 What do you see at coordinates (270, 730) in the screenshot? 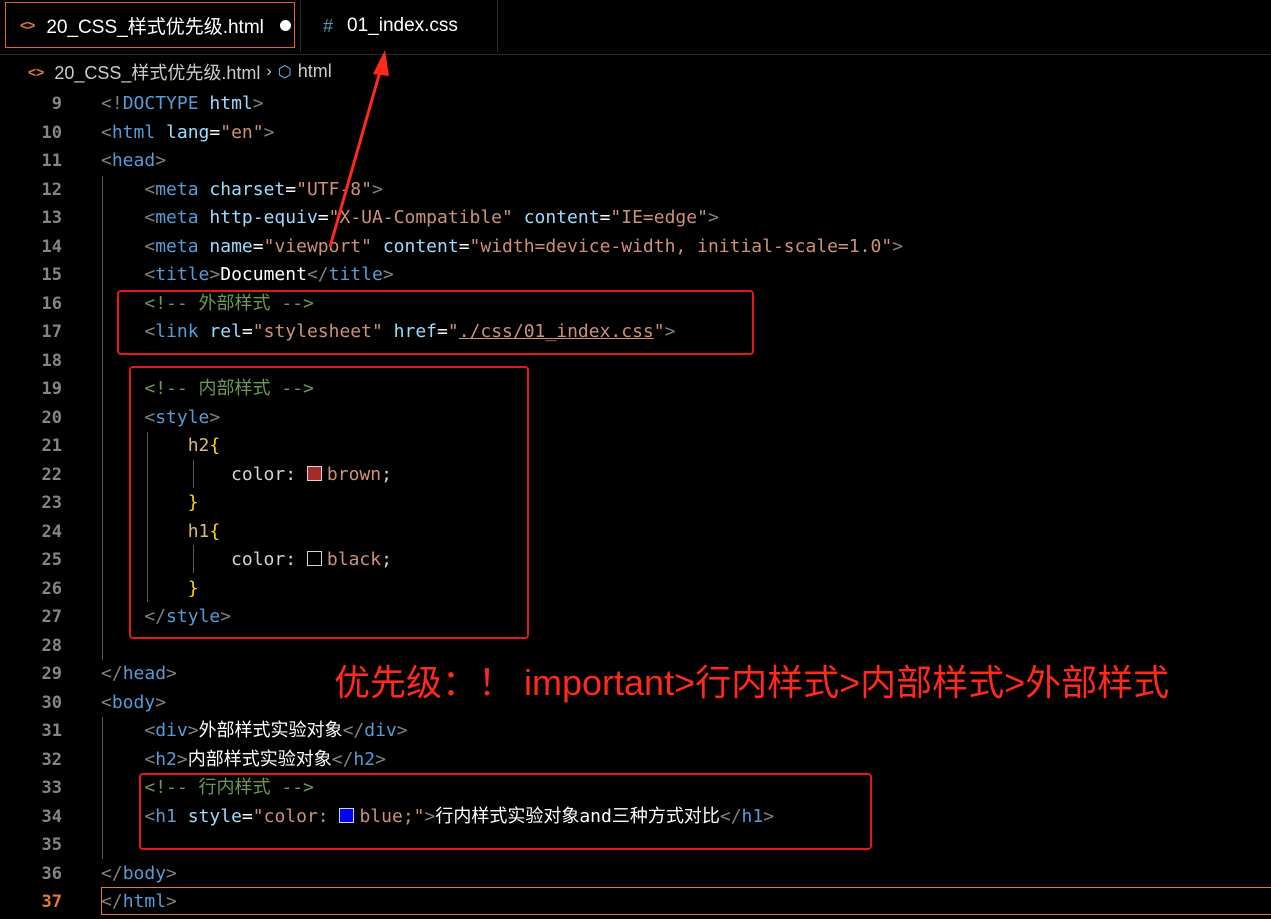
I see `code-token: 外部样式实验对象` at bounding box center [270, 730].